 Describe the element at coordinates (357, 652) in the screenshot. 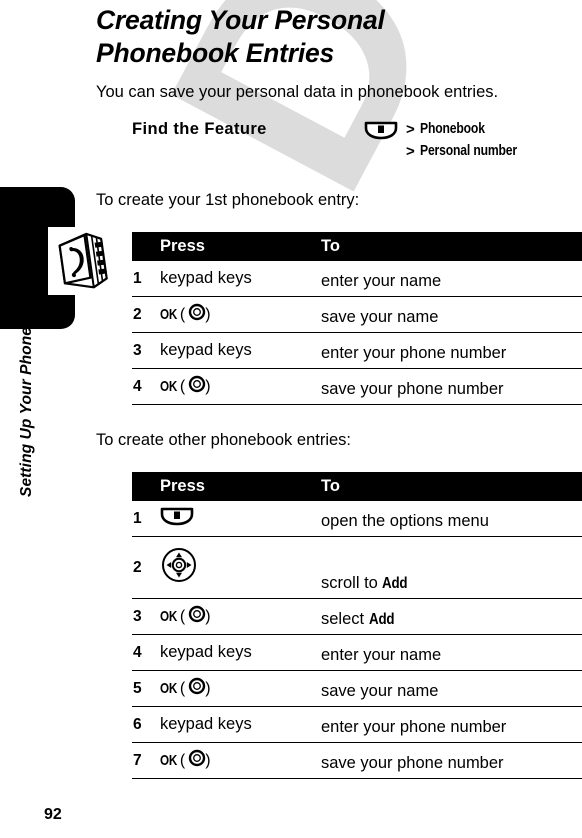

I see `table-row: 4 keypad keys enter your name` at that location.